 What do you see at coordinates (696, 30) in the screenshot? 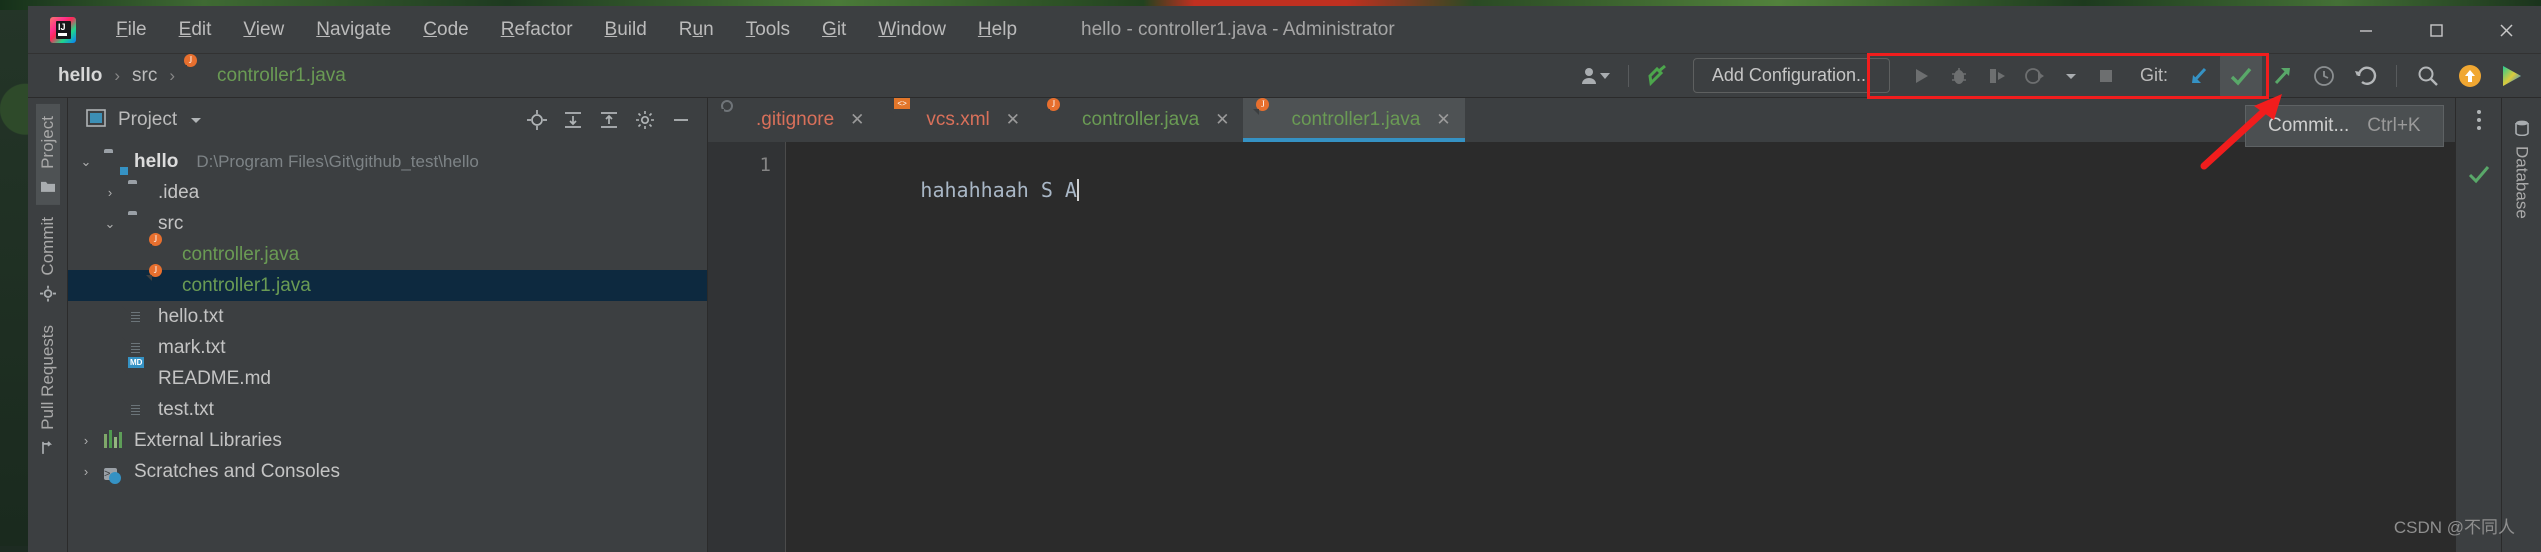
I see `menu-run: Run` at bounding box center [696, 30].